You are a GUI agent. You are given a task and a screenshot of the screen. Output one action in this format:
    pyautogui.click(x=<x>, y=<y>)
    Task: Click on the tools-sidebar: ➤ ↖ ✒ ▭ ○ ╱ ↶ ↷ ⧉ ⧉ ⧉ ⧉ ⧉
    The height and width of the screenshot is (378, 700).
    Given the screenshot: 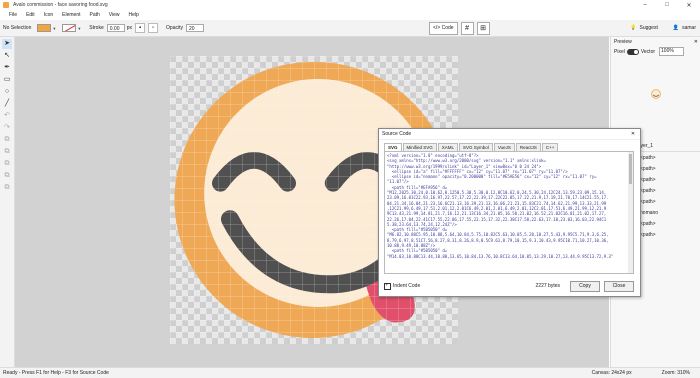 What is the action you would take?
    pyautogui.click(x=7, y=202)
    